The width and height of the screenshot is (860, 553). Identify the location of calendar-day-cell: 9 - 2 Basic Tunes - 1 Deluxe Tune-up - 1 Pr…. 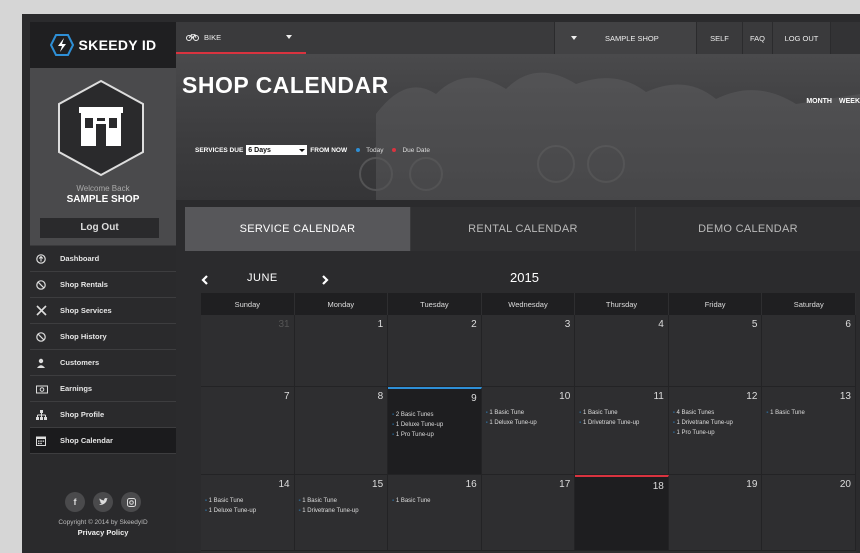
(435, 431).